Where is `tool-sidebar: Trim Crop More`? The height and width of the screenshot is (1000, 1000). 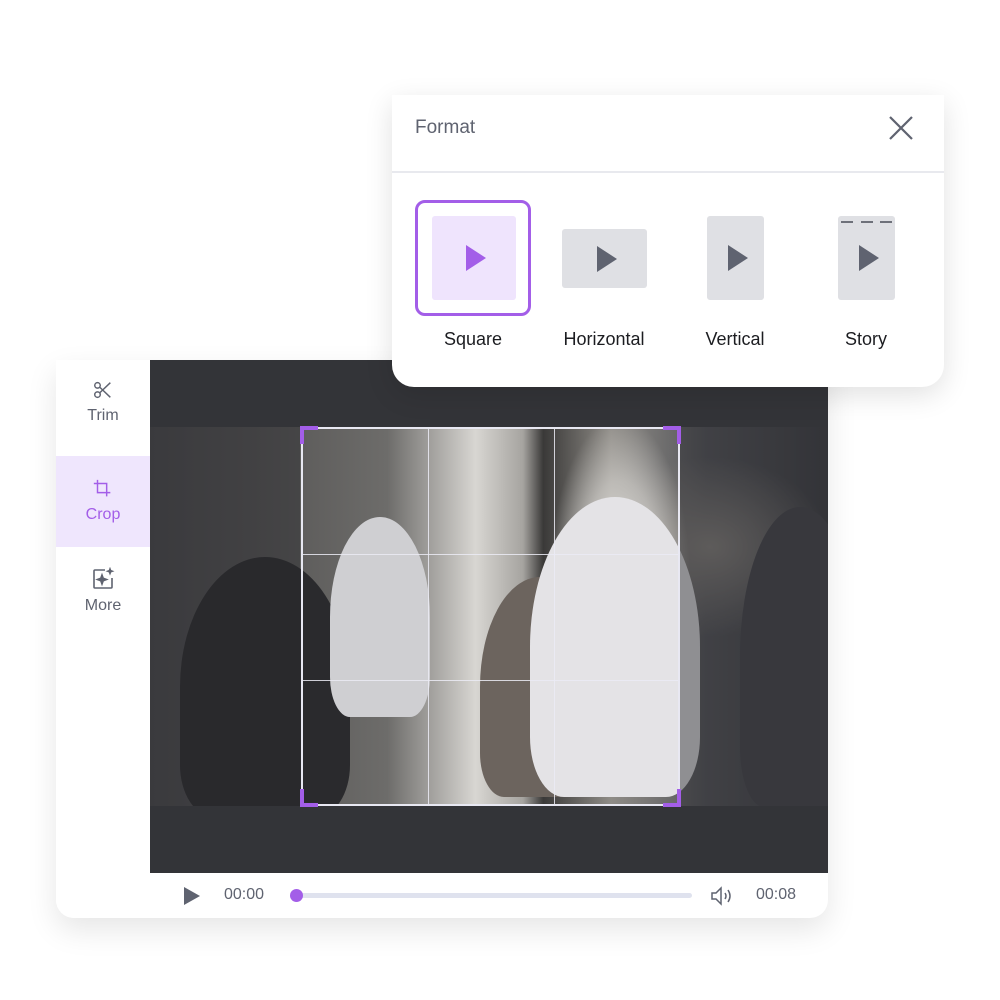 tool-sidebar: Trim Crop More is located at coordinates (103, 645).